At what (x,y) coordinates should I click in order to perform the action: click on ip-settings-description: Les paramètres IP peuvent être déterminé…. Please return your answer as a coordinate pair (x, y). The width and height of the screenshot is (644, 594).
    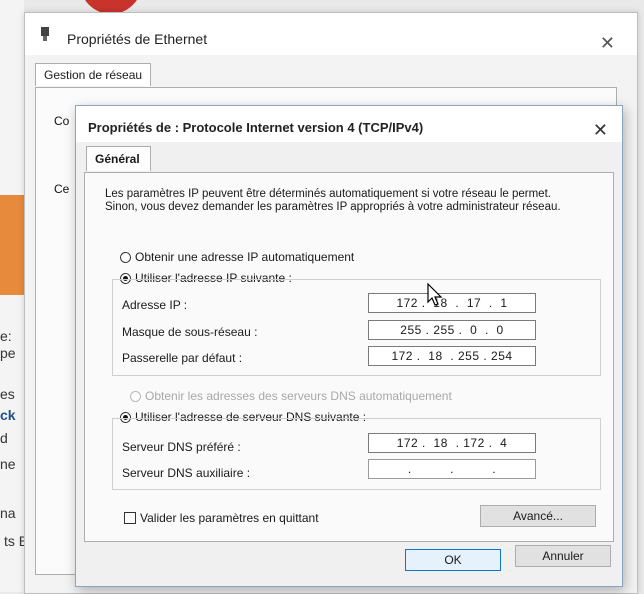
    Looking at the image, I should click on (333, 200).